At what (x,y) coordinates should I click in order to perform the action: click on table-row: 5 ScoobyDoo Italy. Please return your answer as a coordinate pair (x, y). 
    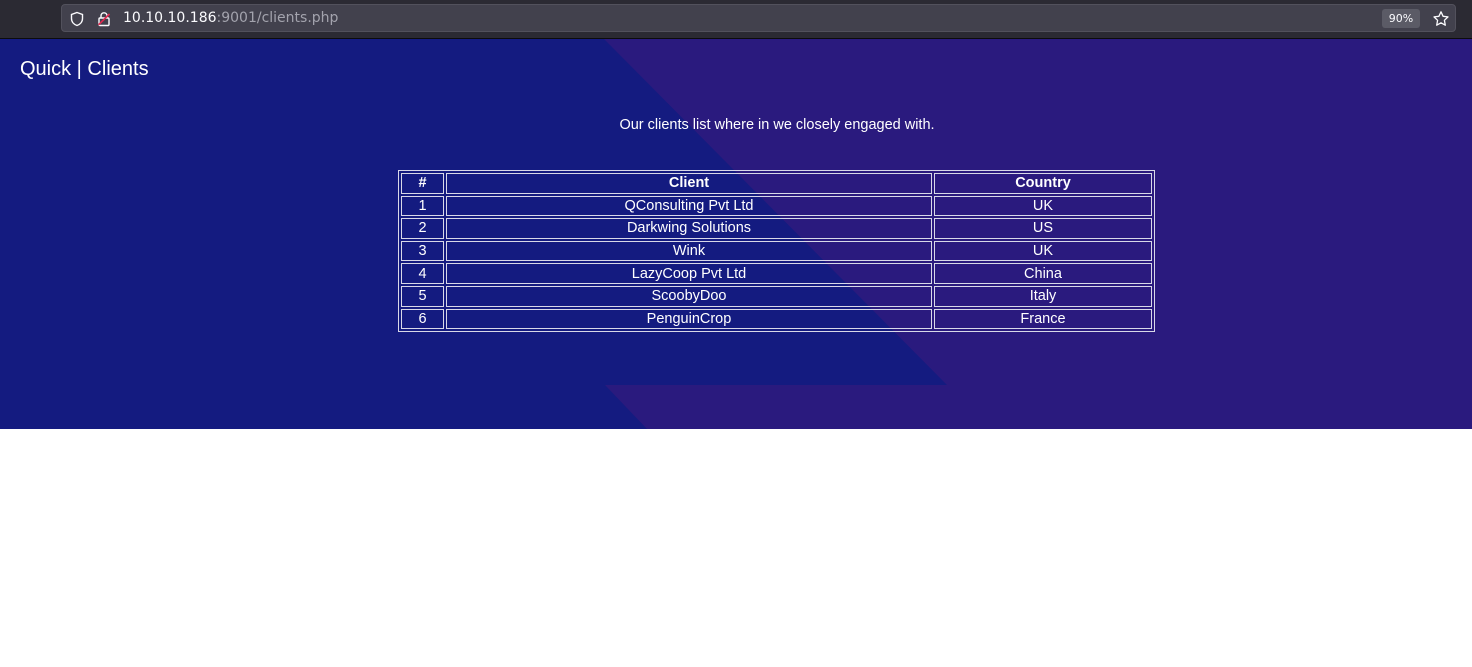
    Looking at the image, I should click on (776, 296).